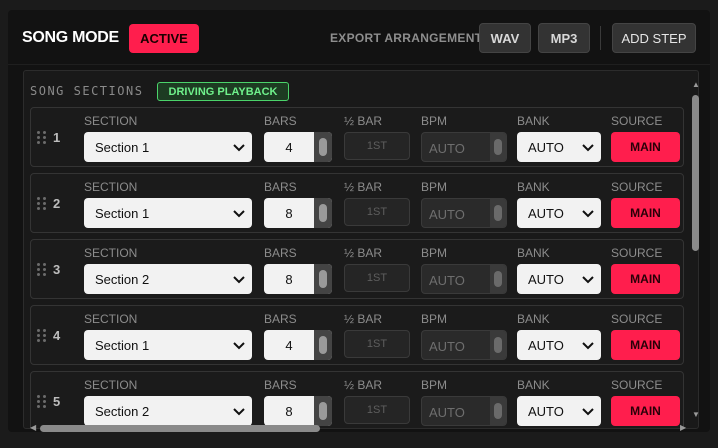 This screenshot has height=448, width=718. Describe the element at coordinates (57, 335) in the screenshot. I see `row-number: 4` at that location.